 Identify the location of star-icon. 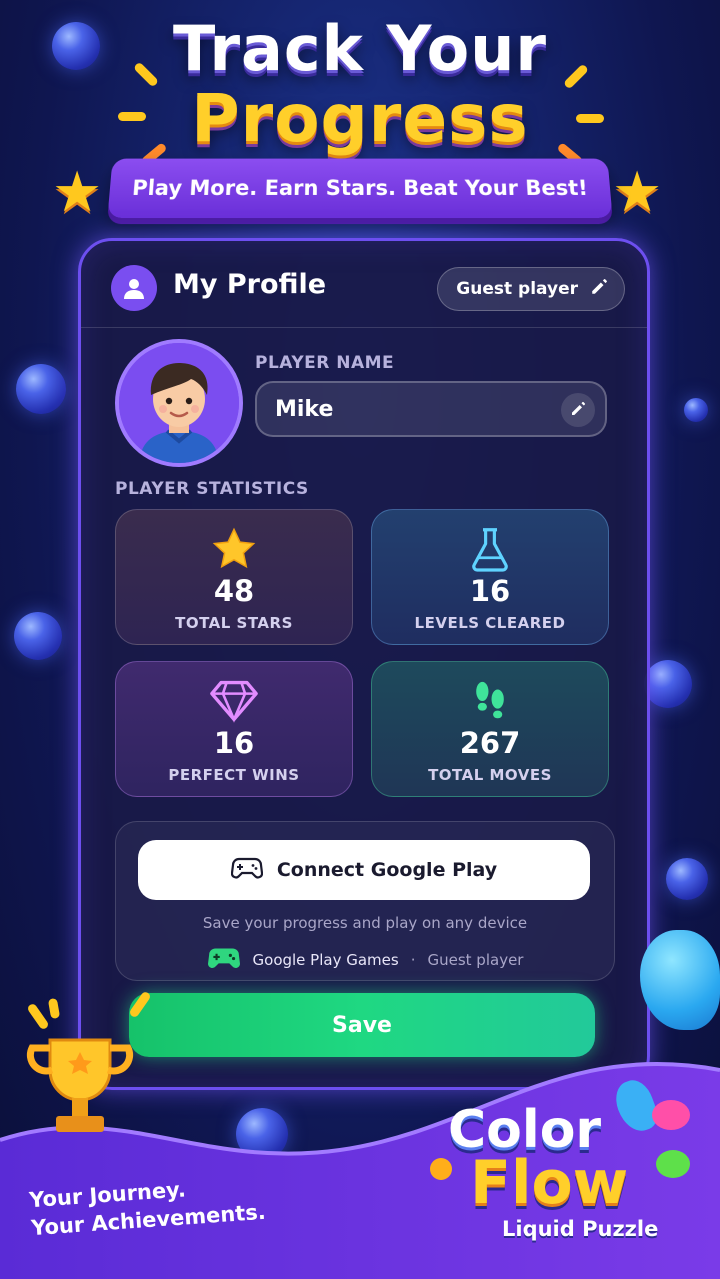
(234, 549).